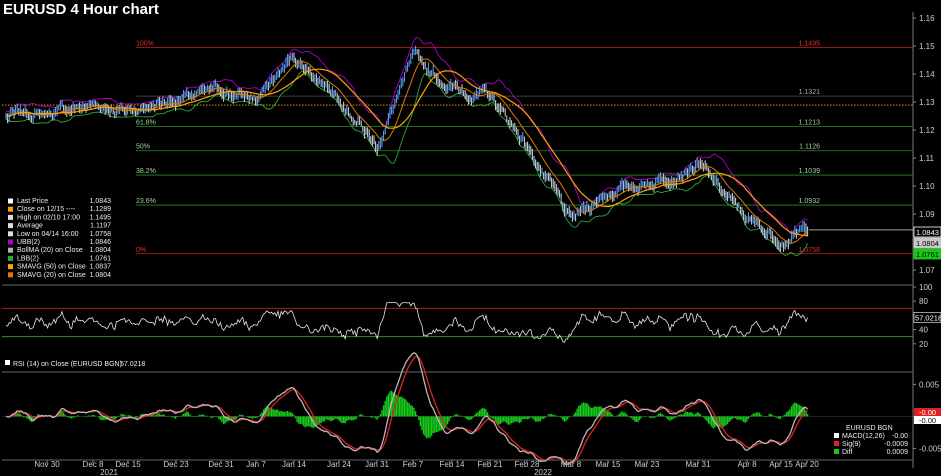  What do you see at coordinates (146, 171) in the screenshot?
I see `fib-level-left-label: 38.2%` at bounding box center [146, 171].